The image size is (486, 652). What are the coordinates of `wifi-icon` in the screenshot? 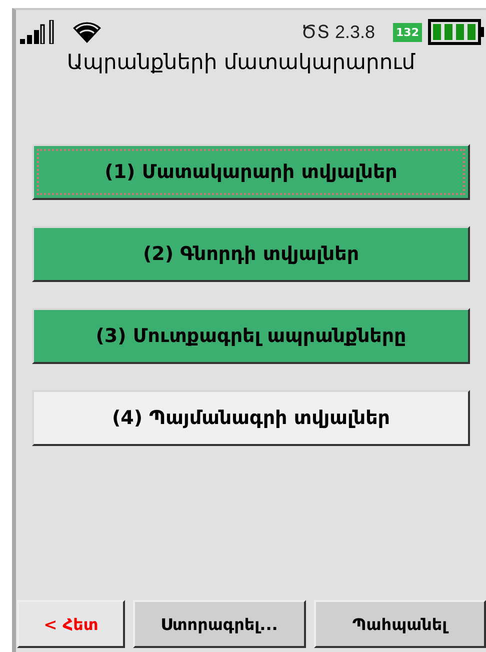 It's located at (87, 32).